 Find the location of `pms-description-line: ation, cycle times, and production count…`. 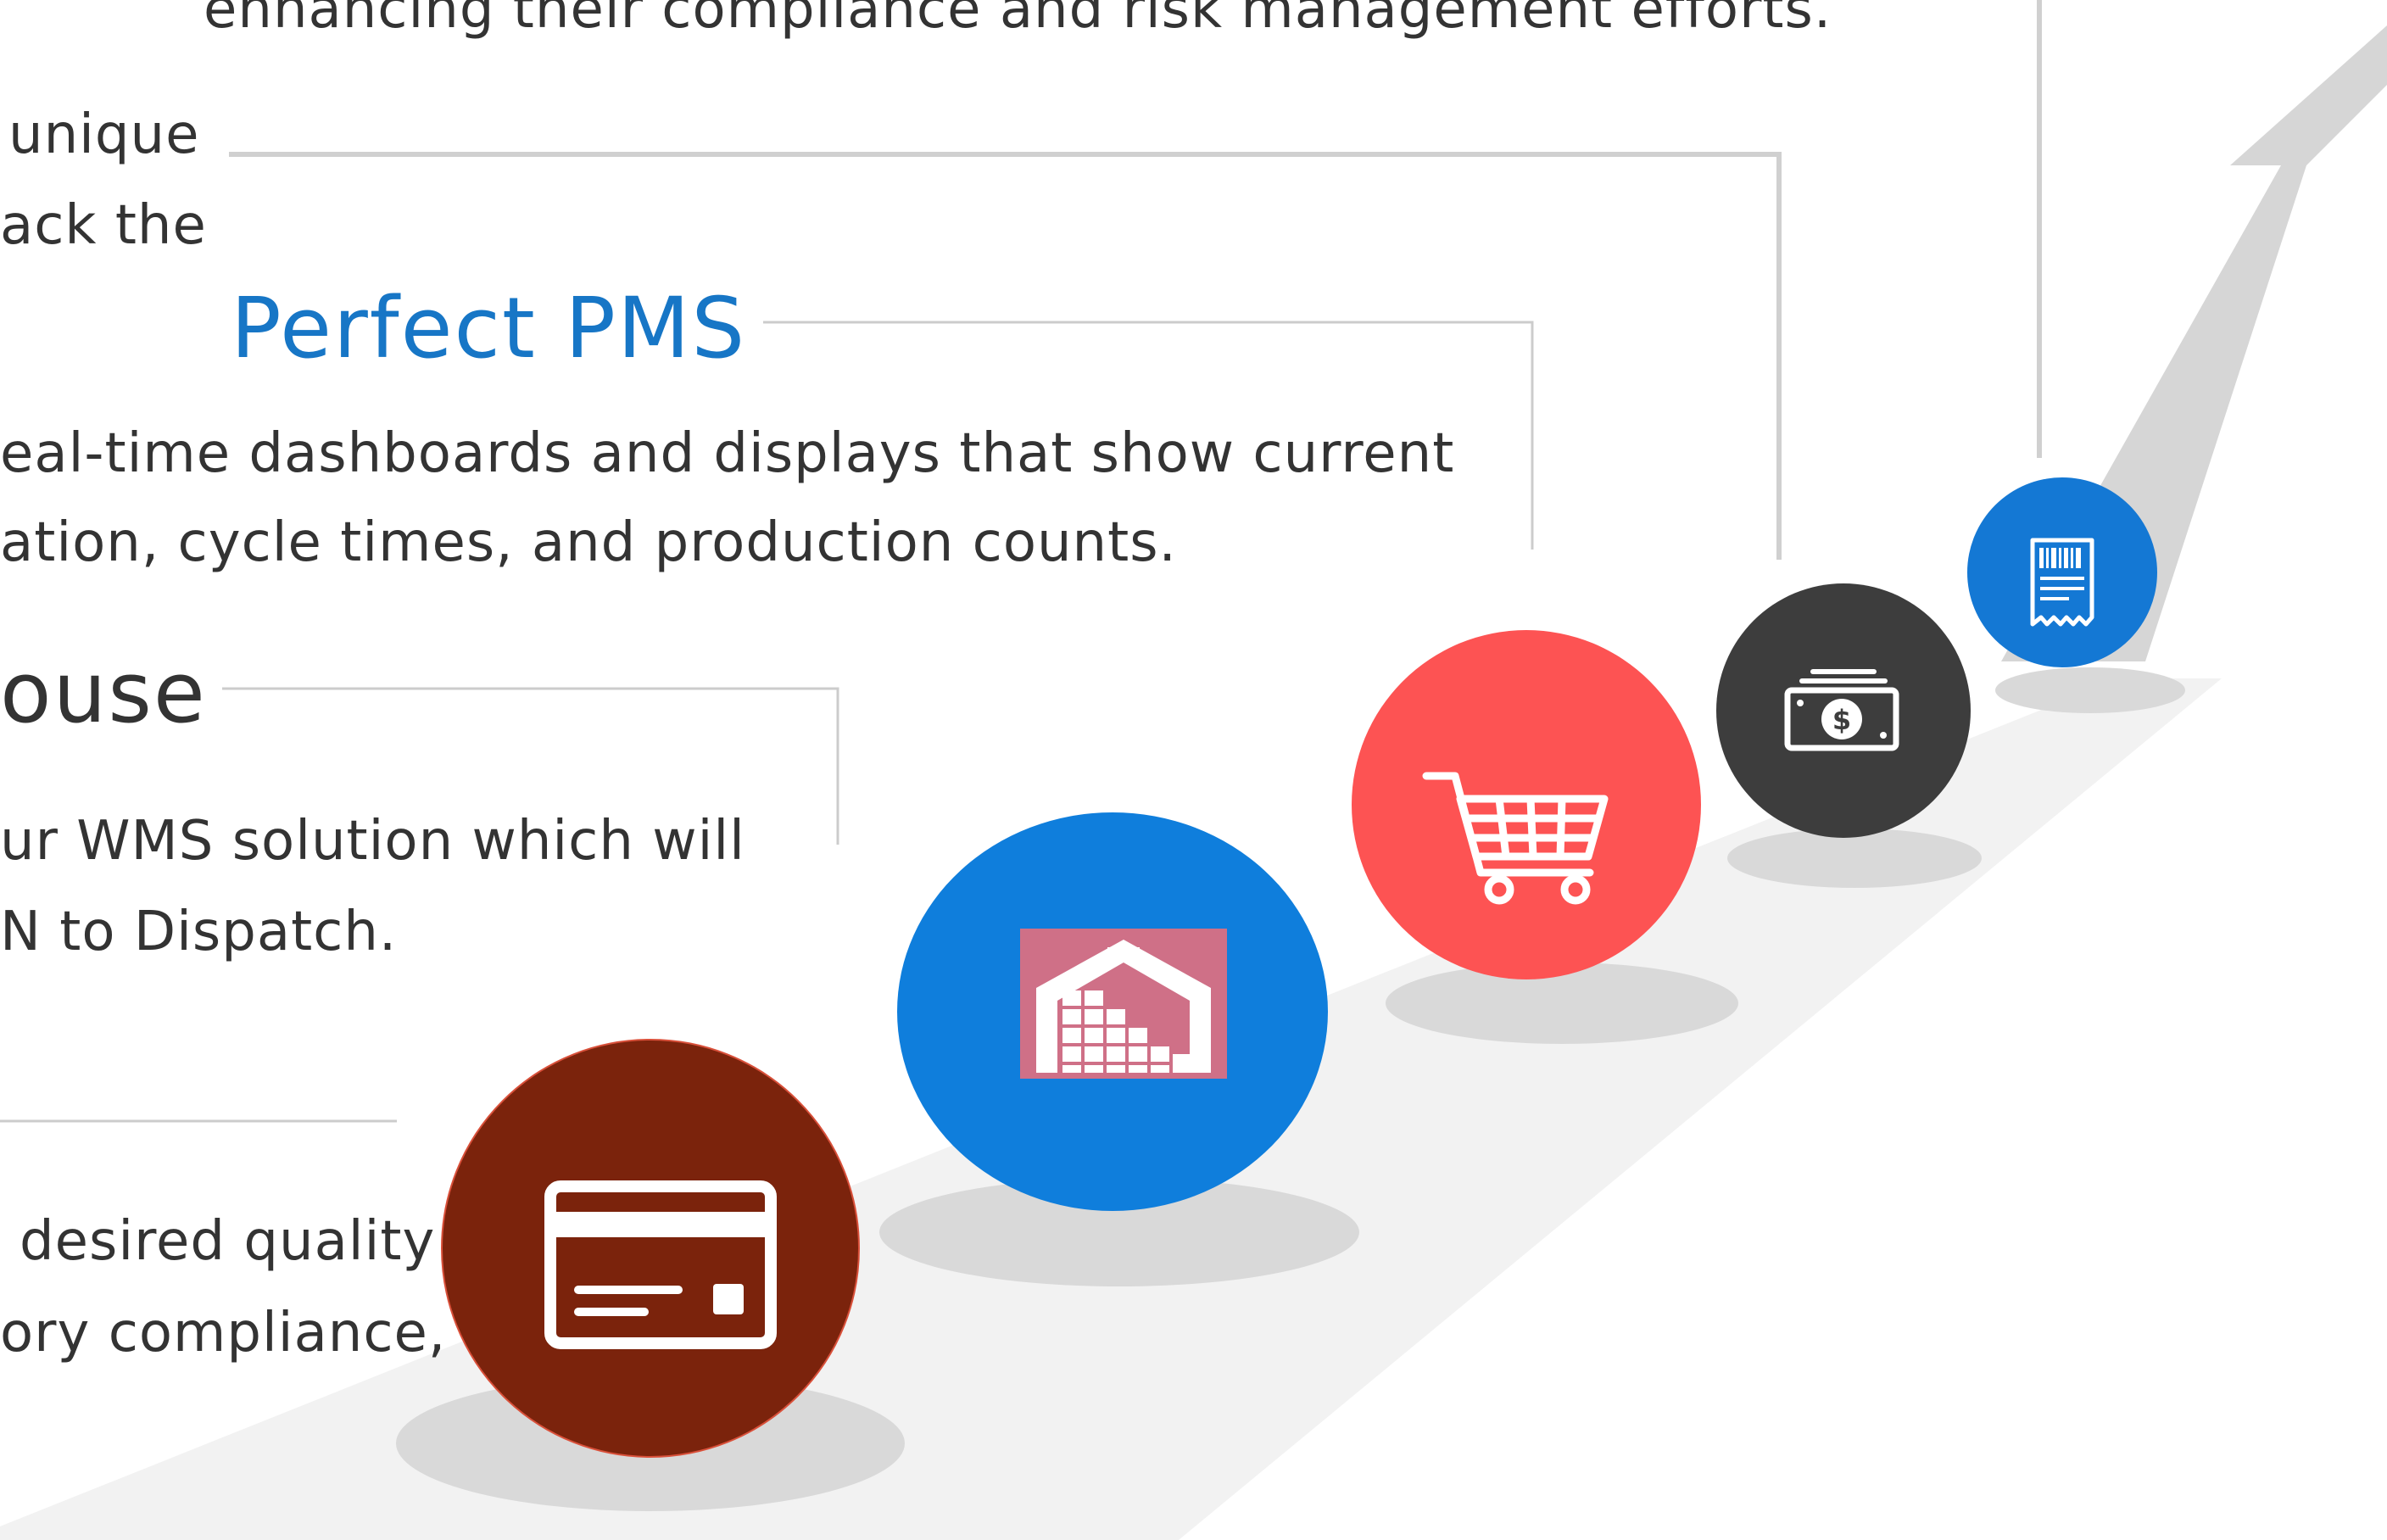

pms-description-line: ation, cycle times, and production count… is located at coordinates (588, 542).